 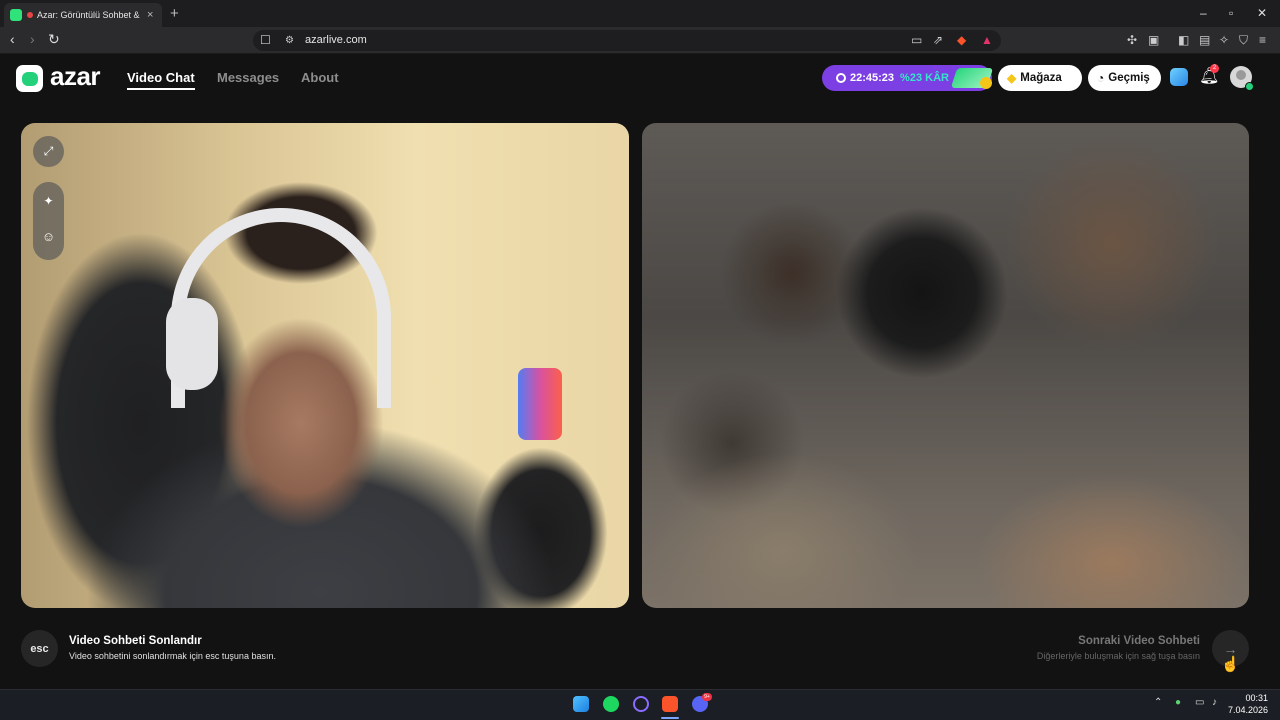 I want to click on promo-time: 22:45:23, so click(x=872, y=78).